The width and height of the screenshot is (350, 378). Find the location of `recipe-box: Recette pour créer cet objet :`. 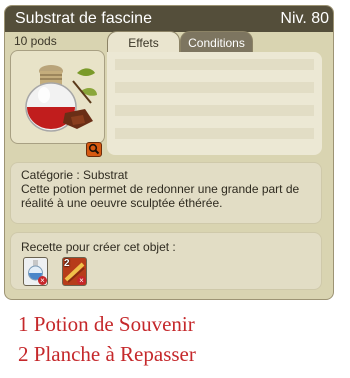

recipe-box: Recette pour créer cet objet : is located at coordinates (166, 261).